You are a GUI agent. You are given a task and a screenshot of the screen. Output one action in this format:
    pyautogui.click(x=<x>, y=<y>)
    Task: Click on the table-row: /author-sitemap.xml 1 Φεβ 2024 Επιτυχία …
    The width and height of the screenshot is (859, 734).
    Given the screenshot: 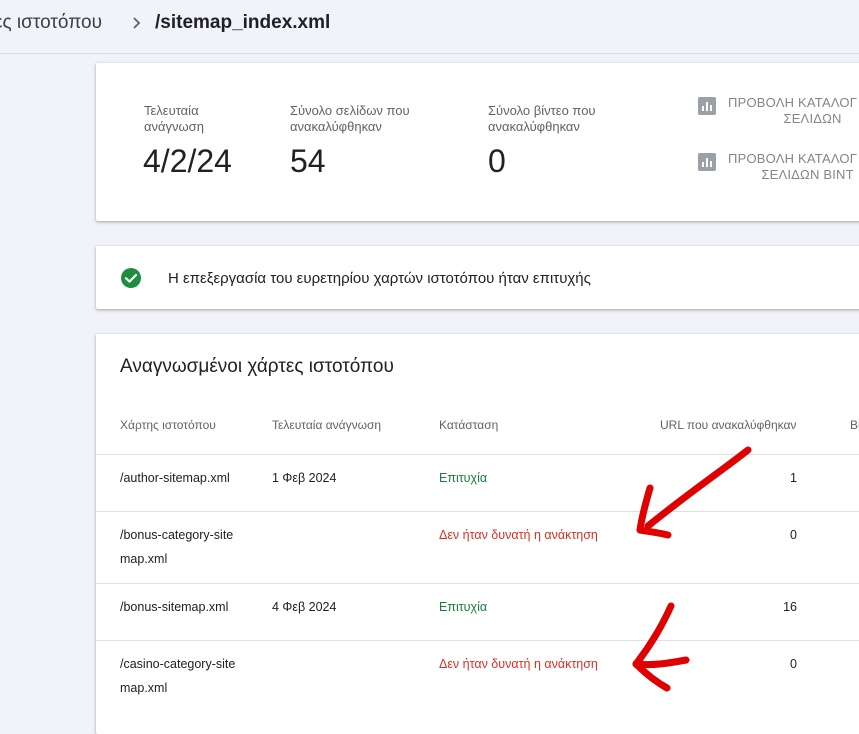 What is the action you would take?
    pyautogui.click(x=477, y=482)
    